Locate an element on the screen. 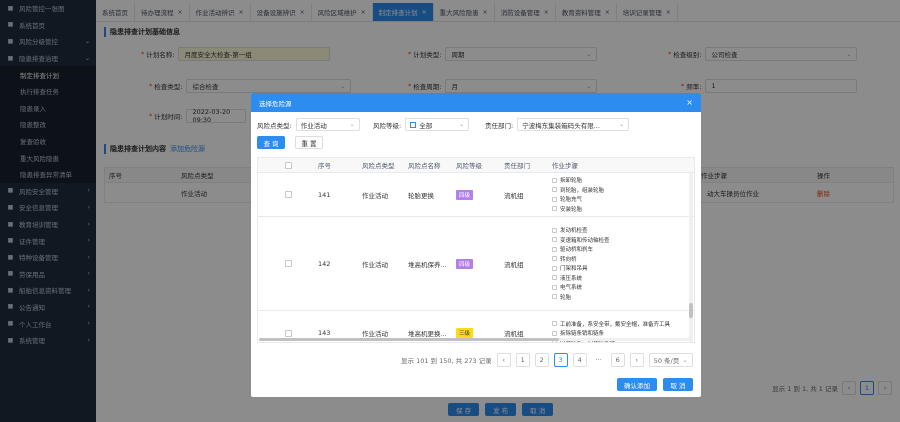 The width and height of the screenshot is (900, 422). level-badge: 四级 is located at coordinates (465, 194).